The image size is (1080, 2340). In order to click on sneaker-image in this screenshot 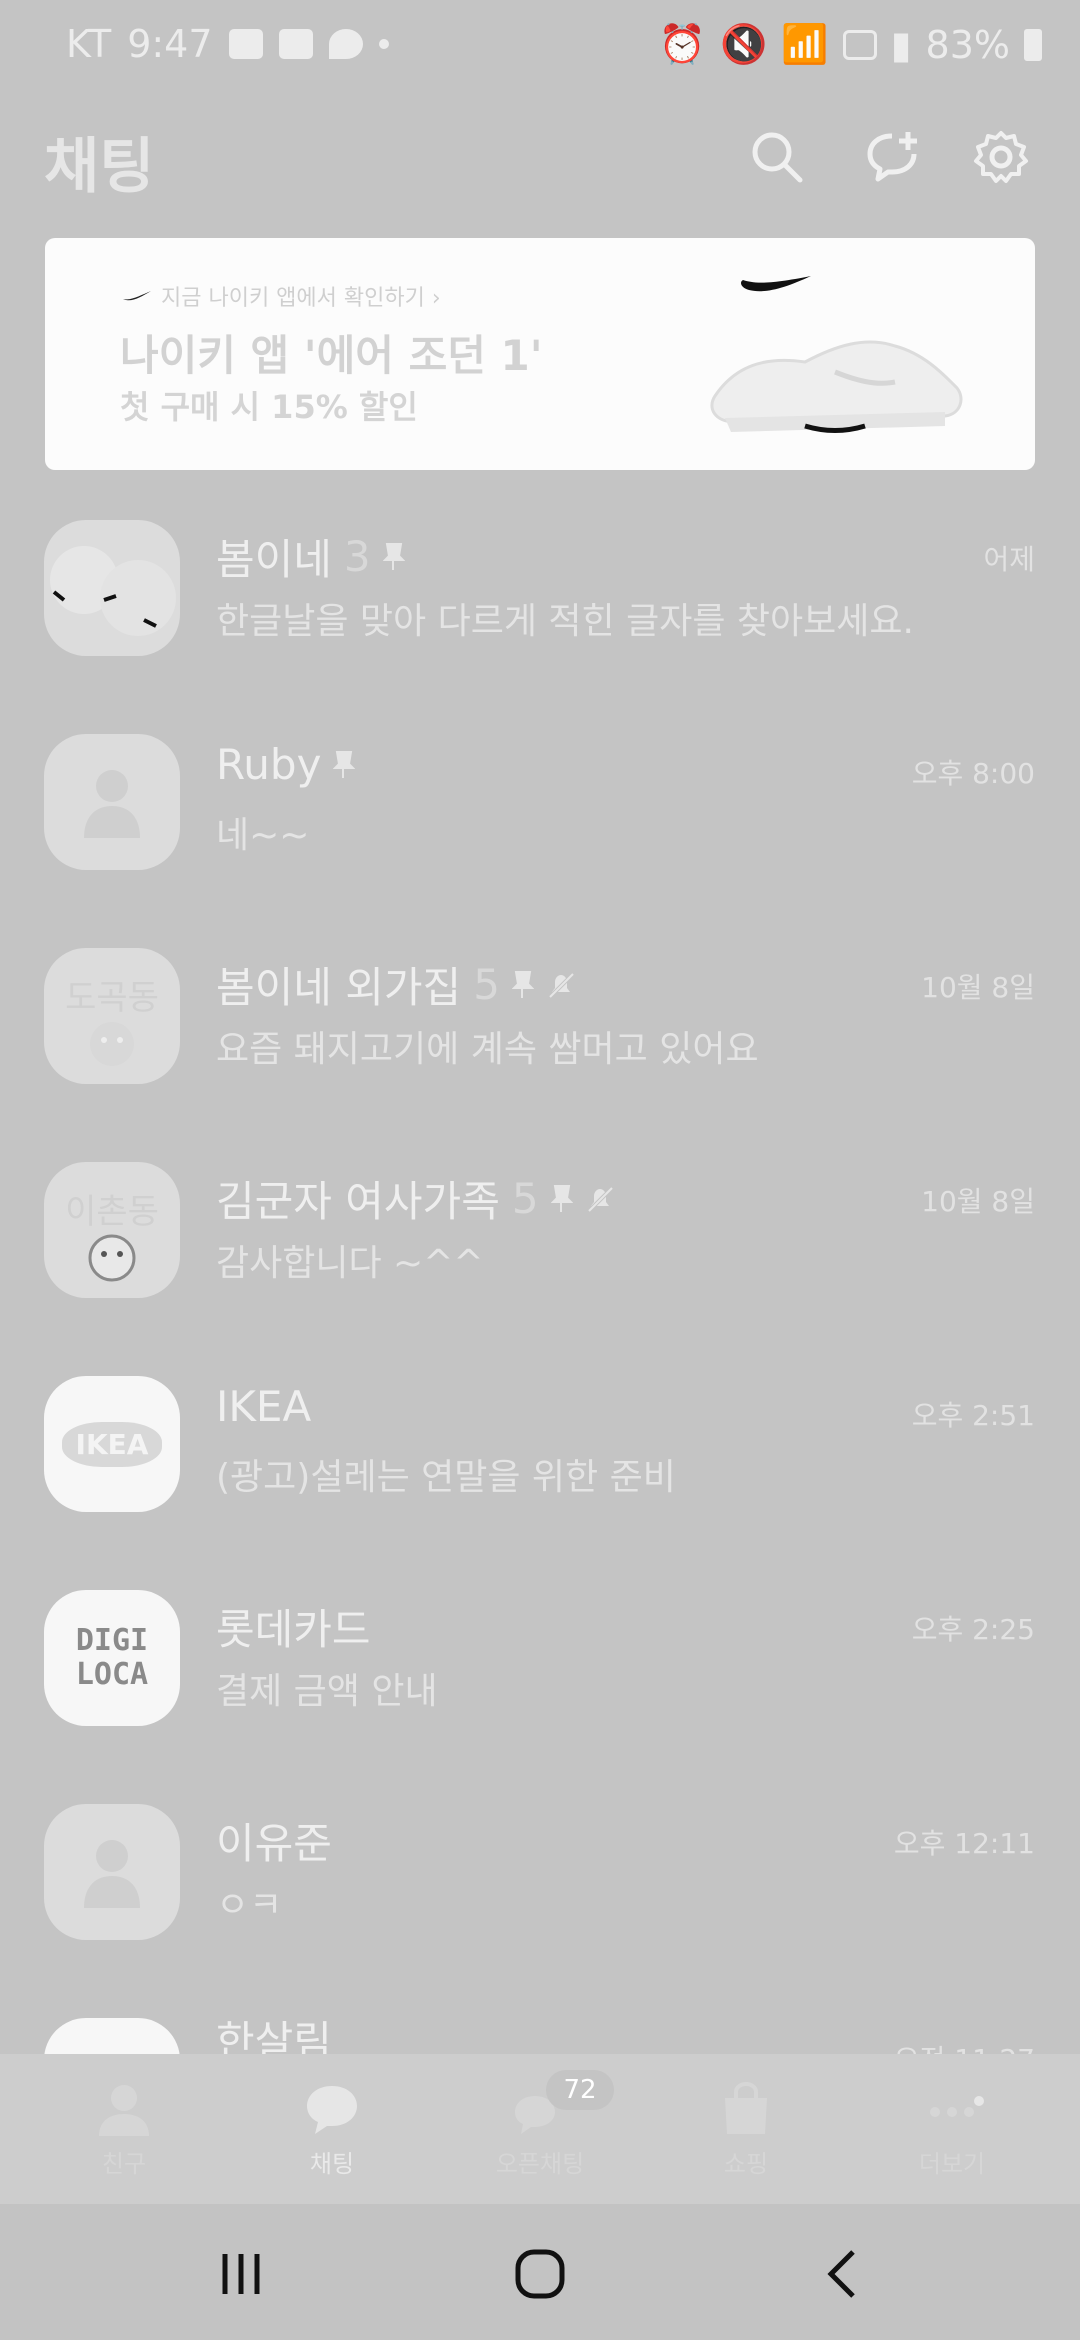, I will do `click(836, 354)`.